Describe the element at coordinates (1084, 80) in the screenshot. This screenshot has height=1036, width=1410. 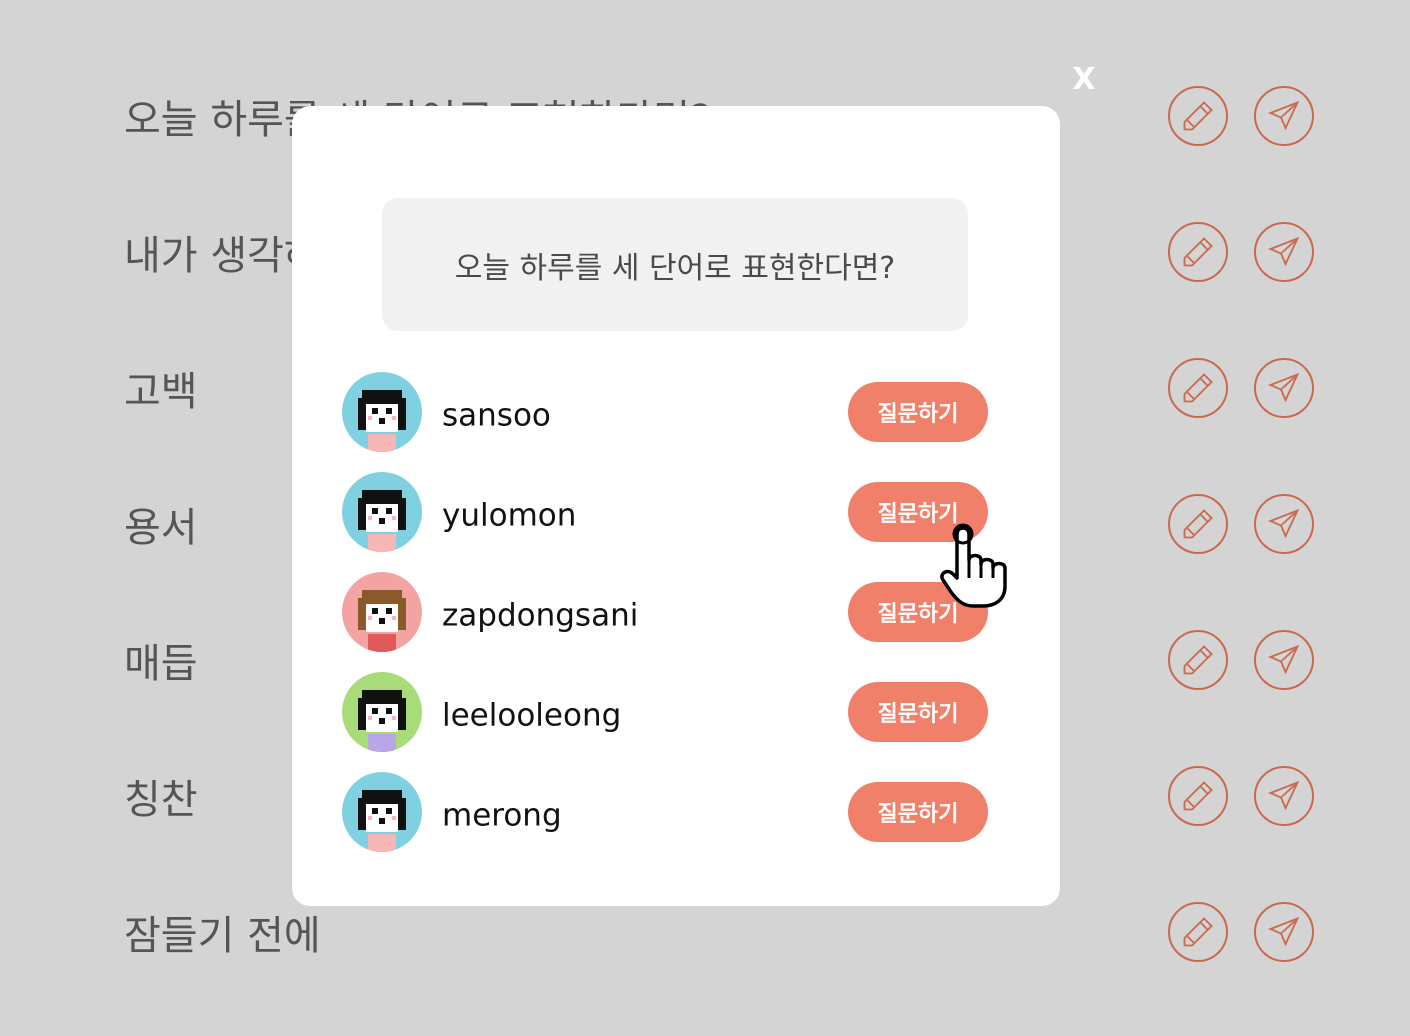
I see `close-button: X` at that location.